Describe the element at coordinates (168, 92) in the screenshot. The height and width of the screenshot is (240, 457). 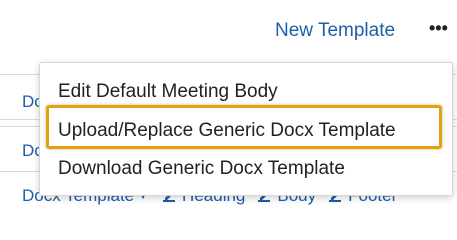
I see `menu-item-edit-default-meeting-body: Edit Default Meeting Body` at that location.